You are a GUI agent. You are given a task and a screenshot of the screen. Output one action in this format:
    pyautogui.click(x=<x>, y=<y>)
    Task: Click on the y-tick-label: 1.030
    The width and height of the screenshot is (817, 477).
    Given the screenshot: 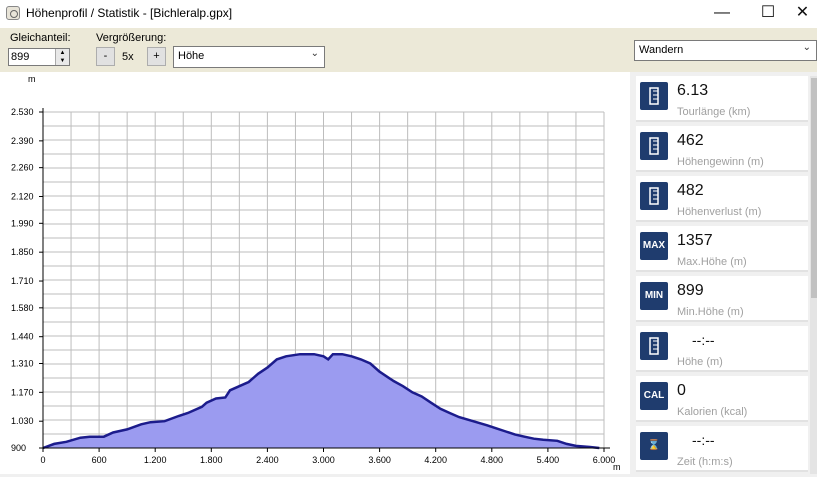 What is the action you would take?
    pyautogui.click(x=22, y=421)
    